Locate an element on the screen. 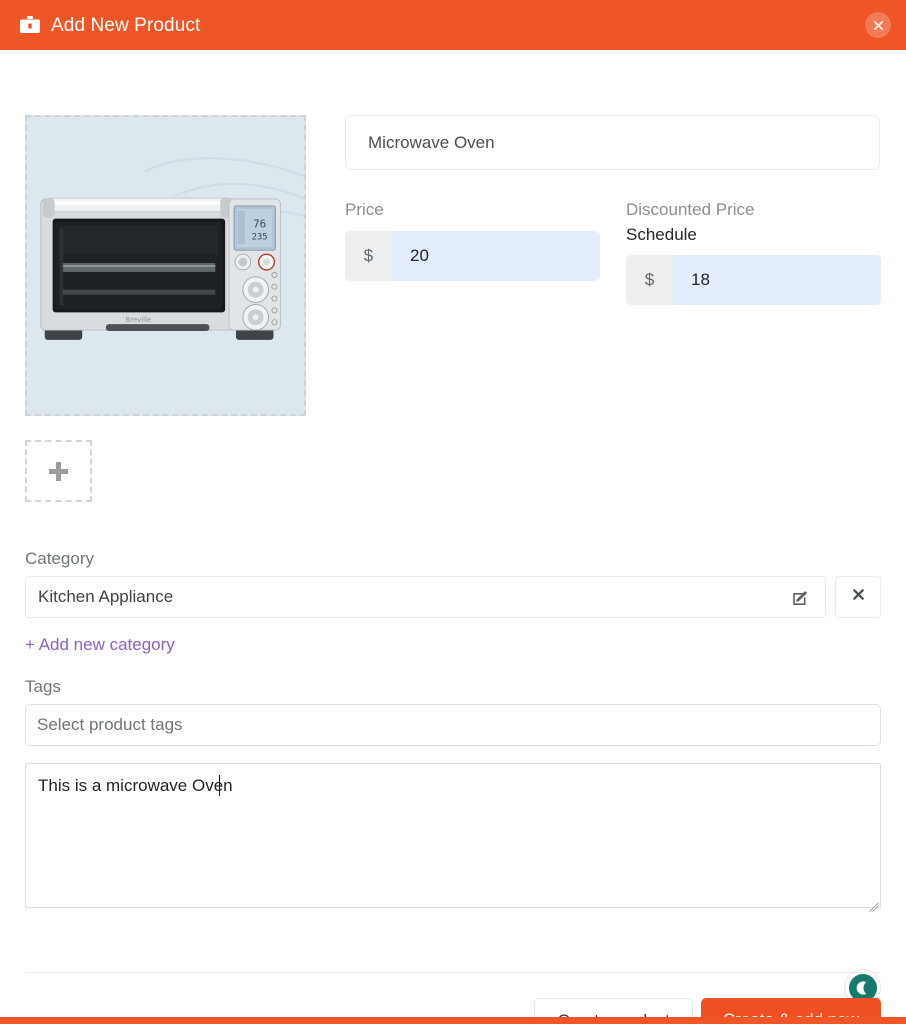 This screenshot has height=1024, width=906. bottom-accent-strip is located at coordinates (453, 1020).